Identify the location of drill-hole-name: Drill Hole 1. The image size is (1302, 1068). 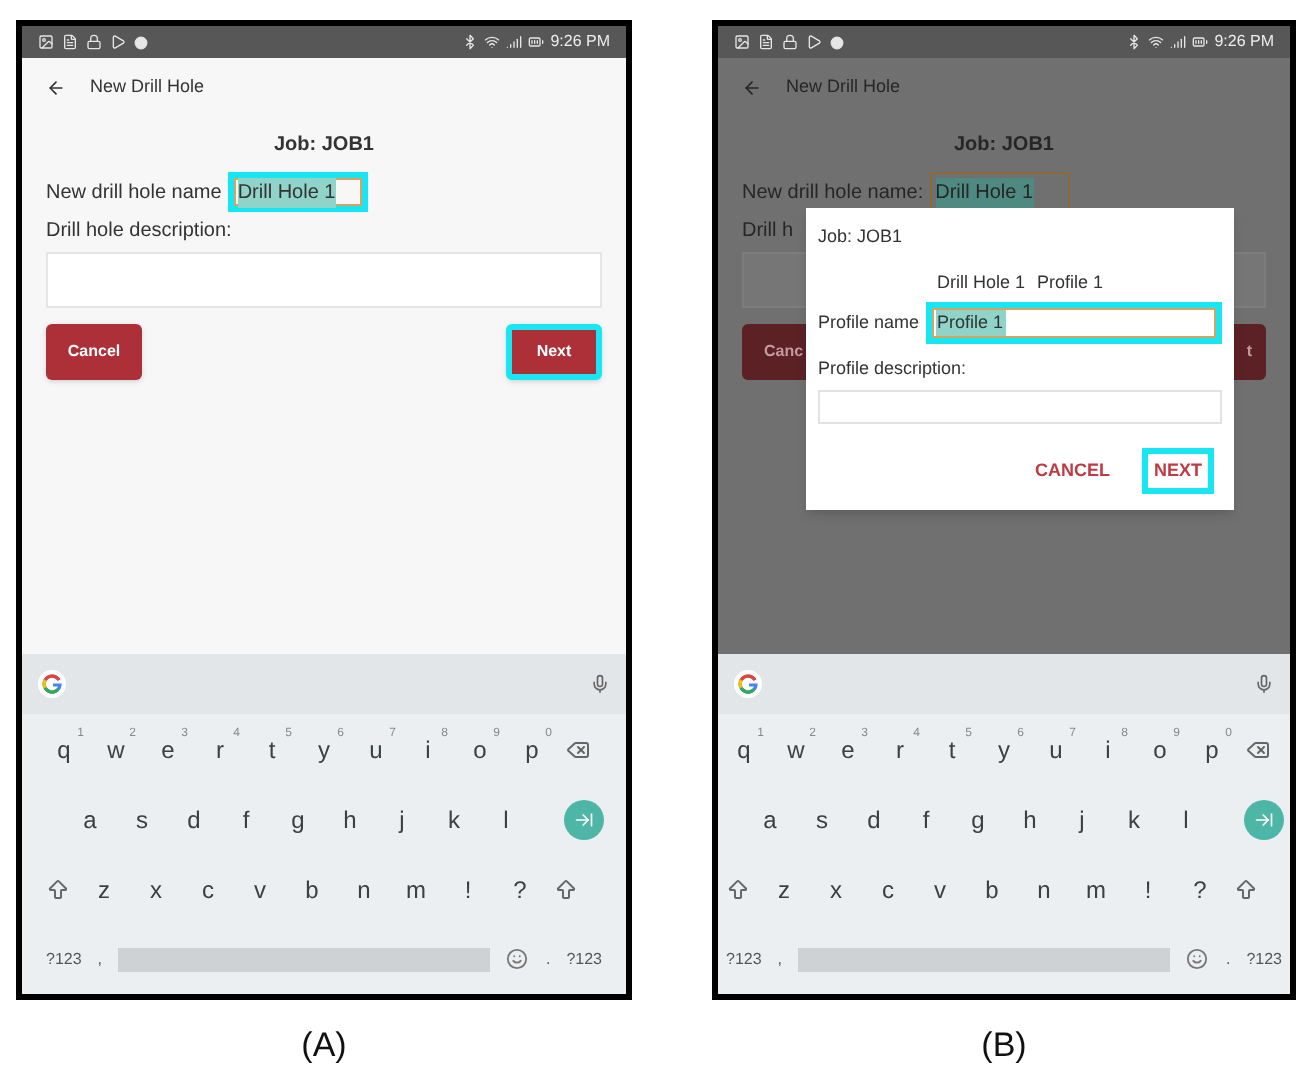
(980, 282).